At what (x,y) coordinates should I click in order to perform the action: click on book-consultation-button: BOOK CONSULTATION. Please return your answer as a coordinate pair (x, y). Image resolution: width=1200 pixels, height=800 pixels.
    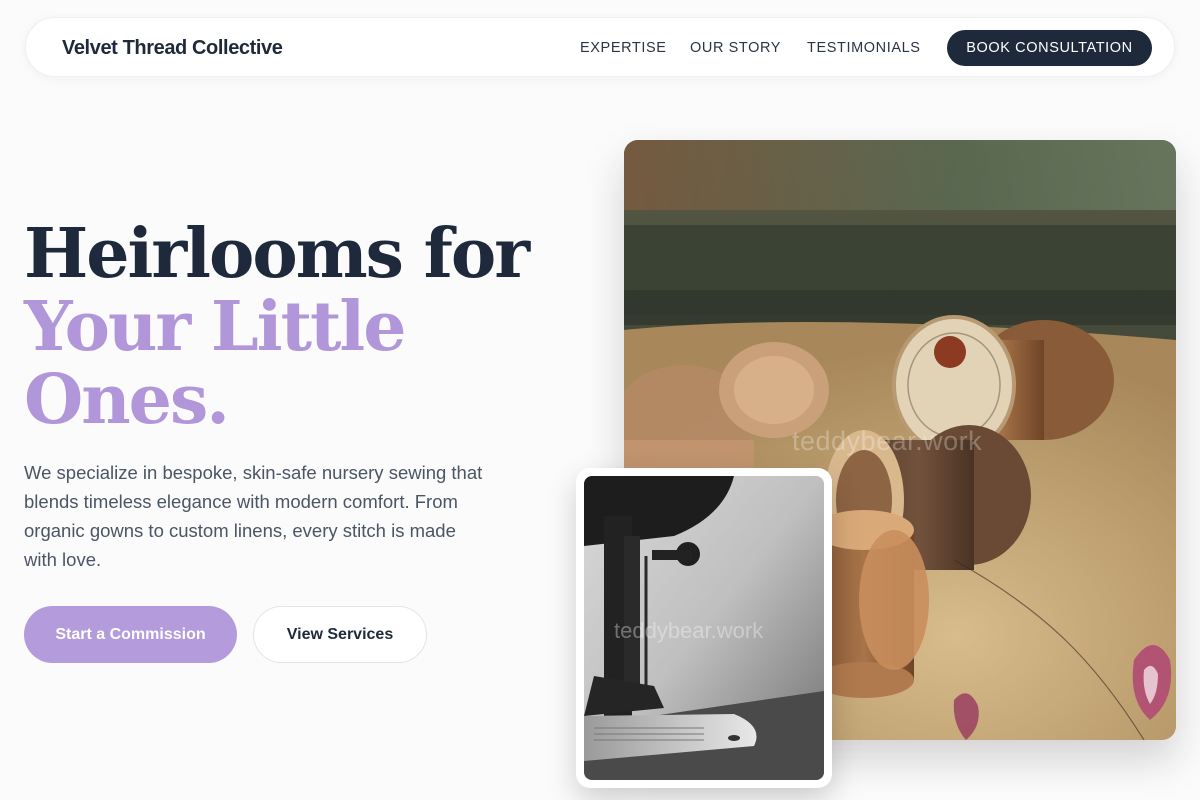
    Looking at the image, I should click on (1049, 48).